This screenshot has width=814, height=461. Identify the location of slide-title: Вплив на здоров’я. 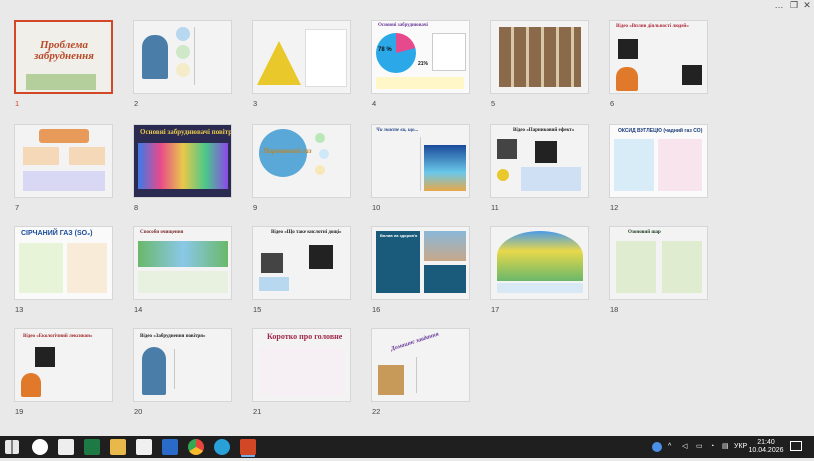
(399, 235).